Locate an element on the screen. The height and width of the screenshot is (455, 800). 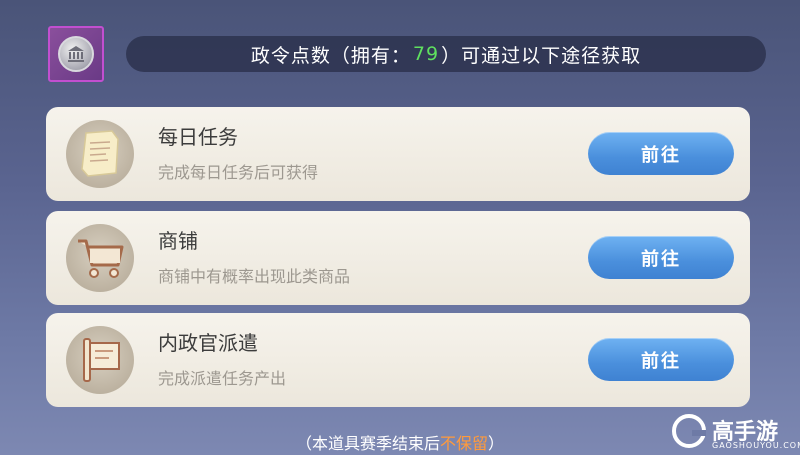
header-prefix: 政令点数（拥有： is located at coordinates (330, 55).